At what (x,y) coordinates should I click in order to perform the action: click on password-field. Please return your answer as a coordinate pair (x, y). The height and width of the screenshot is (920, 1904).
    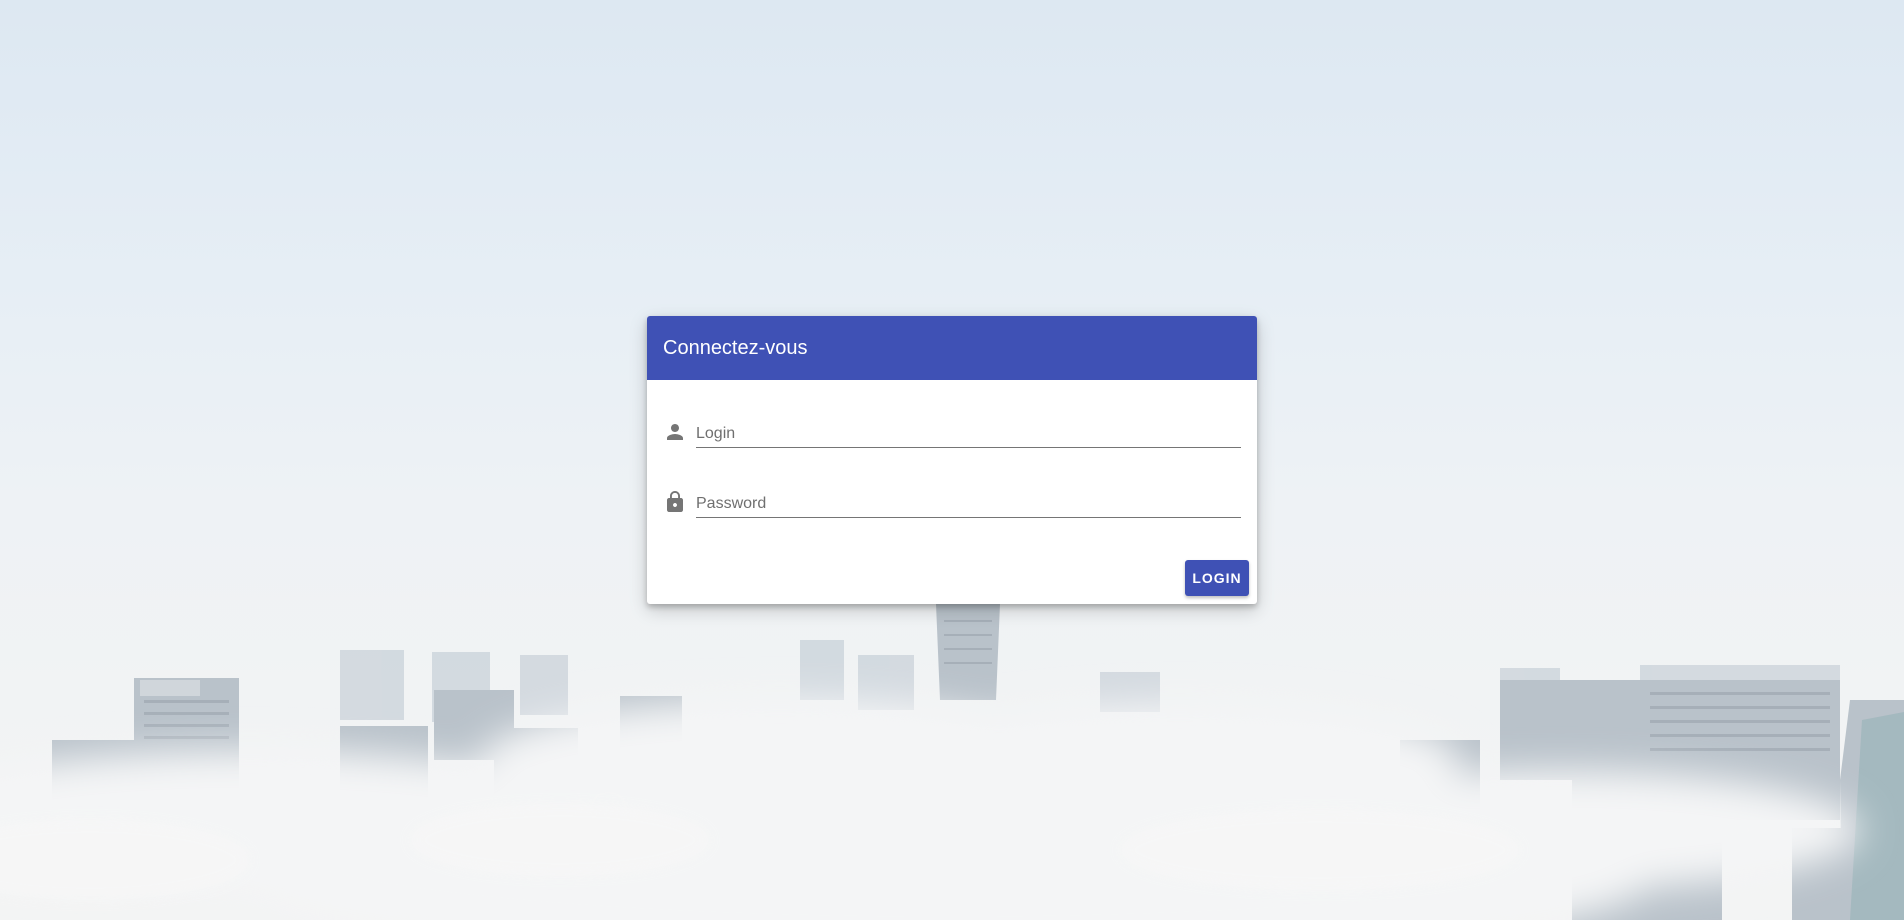
    Looking at the image, I should click on (952, 500).